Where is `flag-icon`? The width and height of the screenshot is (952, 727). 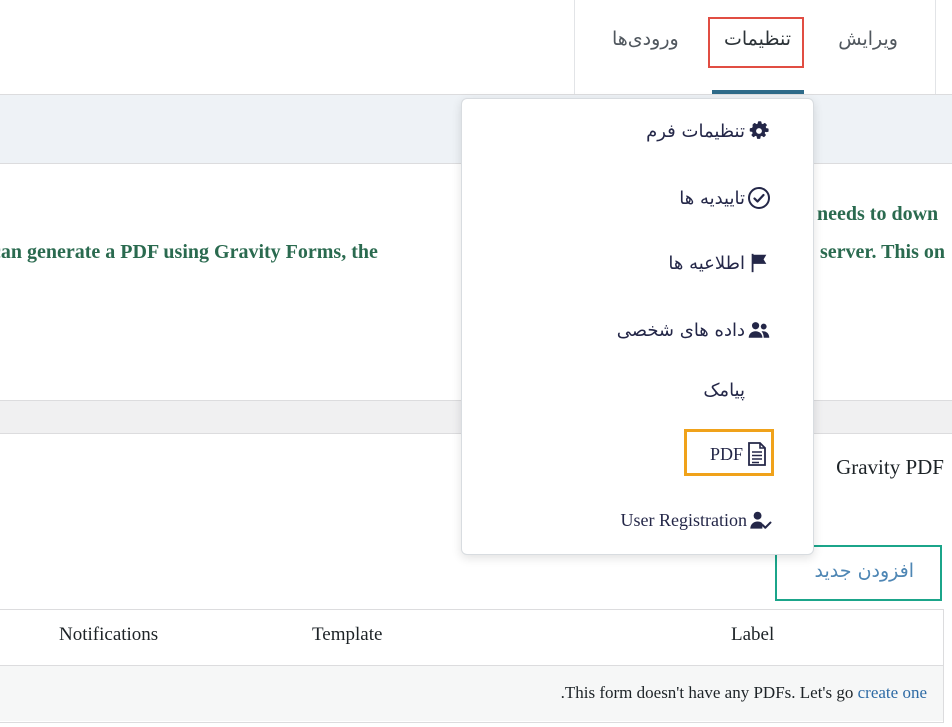 flag-icon is located at coordinates (759, 263).